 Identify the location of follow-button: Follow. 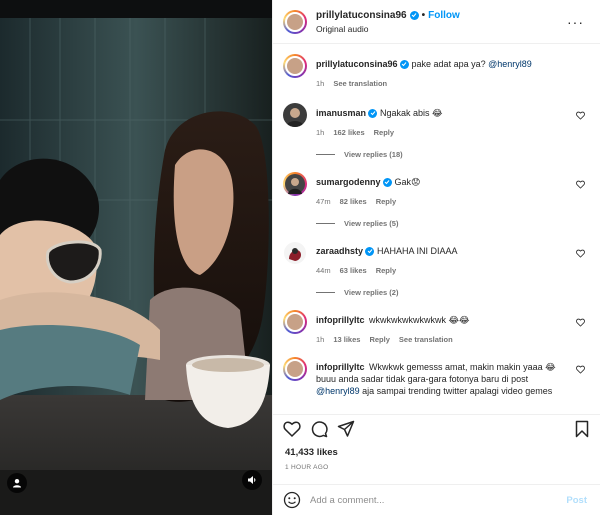
(444, 15).